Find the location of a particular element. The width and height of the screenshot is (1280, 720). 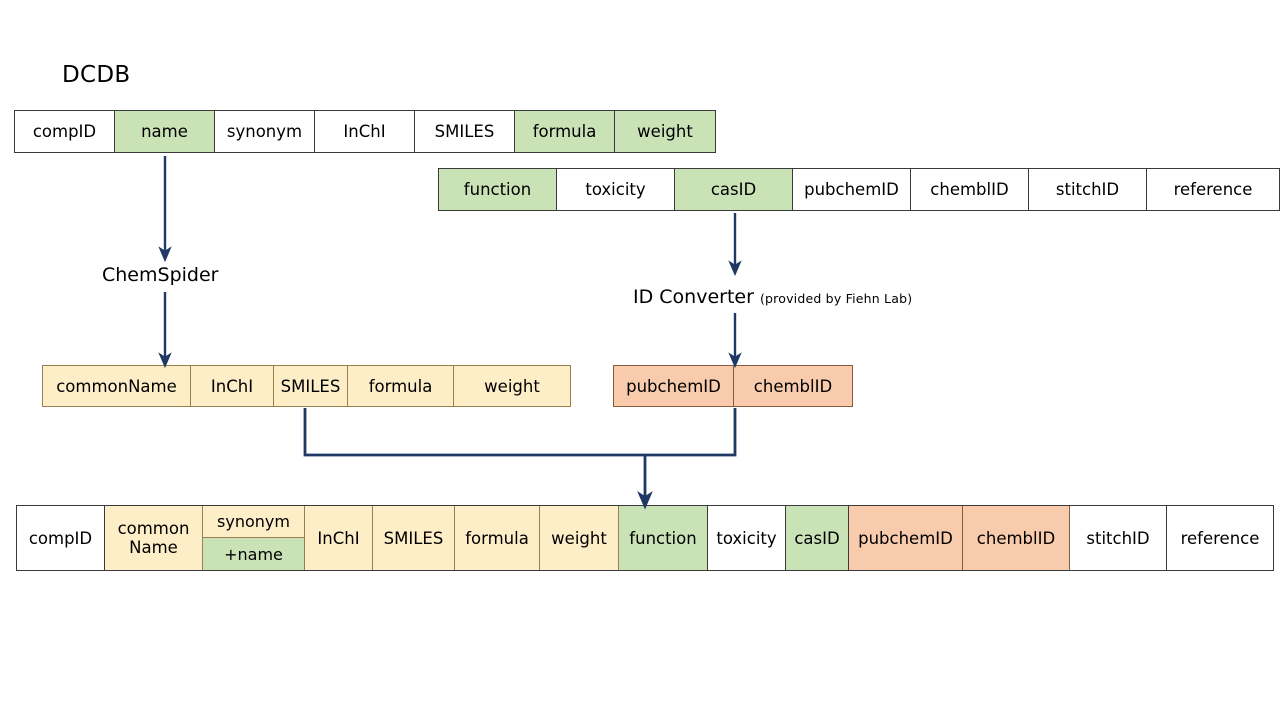

out-chemblID: chemblID is located at coordinates (793, 386).